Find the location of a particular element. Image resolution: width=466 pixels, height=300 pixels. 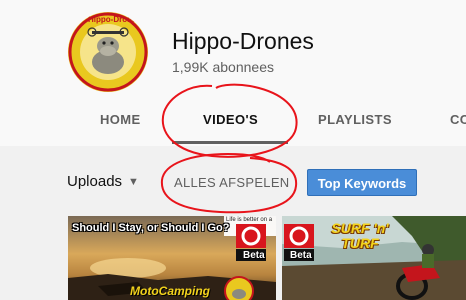

tab-community: CO is located at coordinates (458, 120).